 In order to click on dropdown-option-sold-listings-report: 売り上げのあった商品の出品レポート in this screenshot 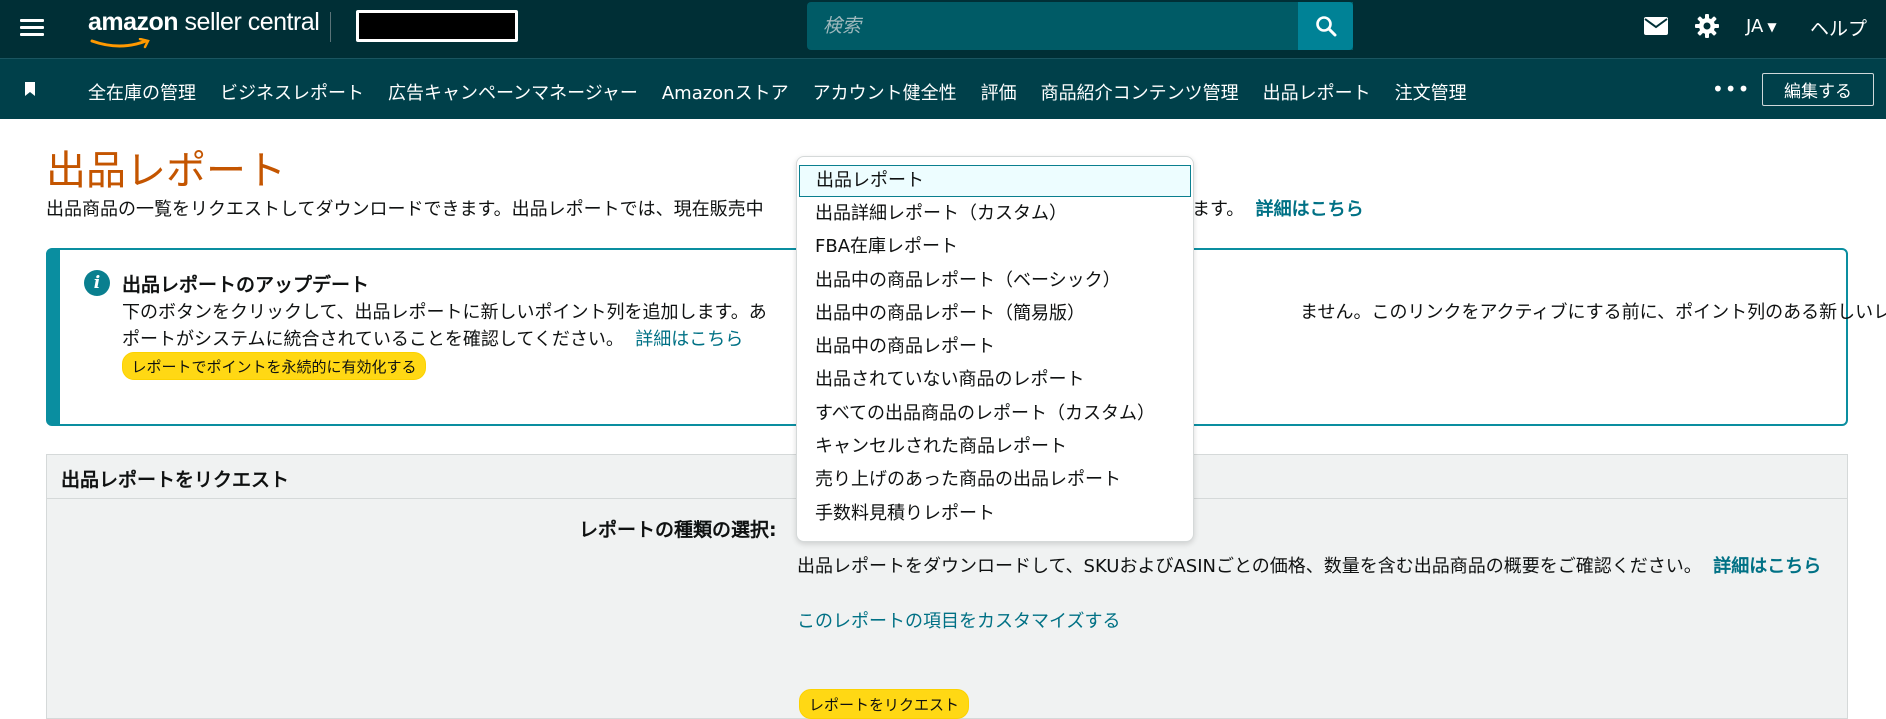, I will do `click(995, 479)`.